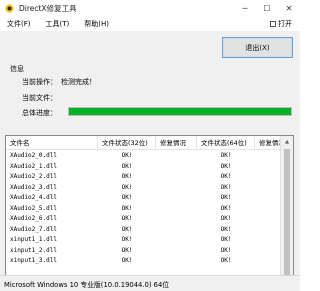 The image size is (320, 291). Describe the element at coordinates (33, 176) in the screenshot. I see `file-name-cell: XAudio2_2.dll` at that location.